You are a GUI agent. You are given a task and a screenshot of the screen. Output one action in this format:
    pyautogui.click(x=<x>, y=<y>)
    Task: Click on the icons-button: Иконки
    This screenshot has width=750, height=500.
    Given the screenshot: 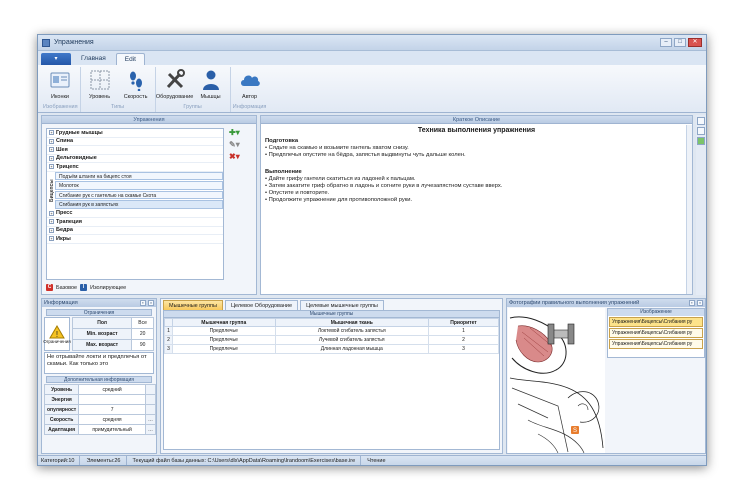 What is the action you would take?
    pyautogui.click(x=60, y=85)
    